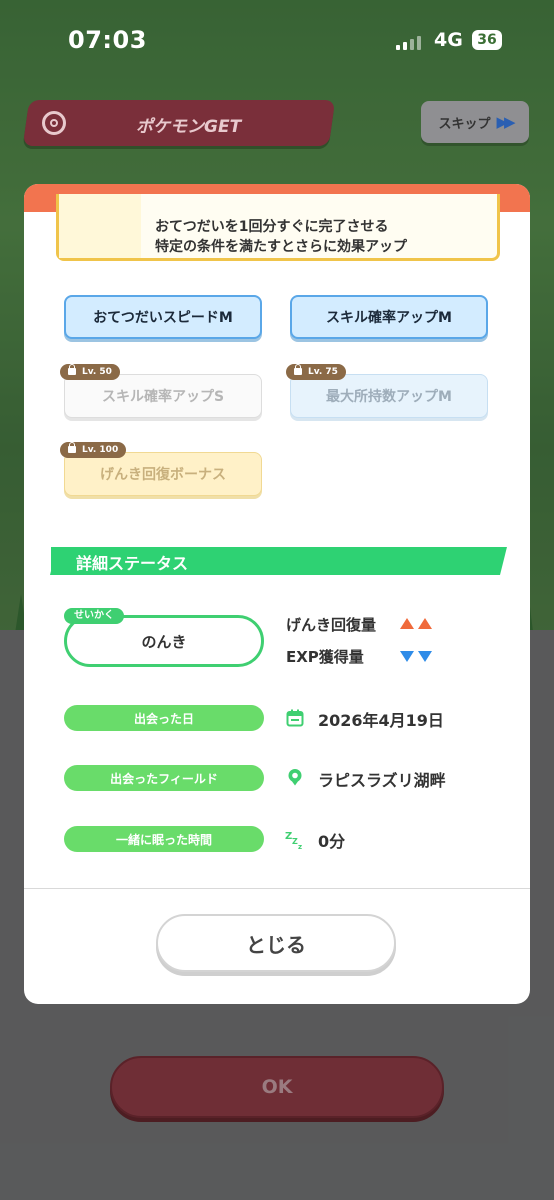 Image resolution: width=554 pixels, height=1200 pixels. Describe the element at coordinates (163, 317) in the screenshot. I see `sub-skill-button: おてつだいスピードM` at that location.